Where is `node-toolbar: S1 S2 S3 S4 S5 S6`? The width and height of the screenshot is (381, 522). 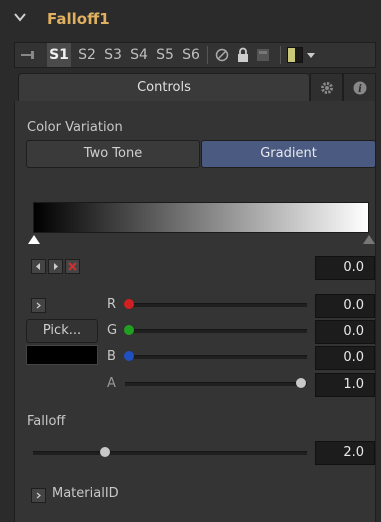 node-toolbar: S1 S2 S3 S4 S5 S6 is located at coordinates (195, 55).